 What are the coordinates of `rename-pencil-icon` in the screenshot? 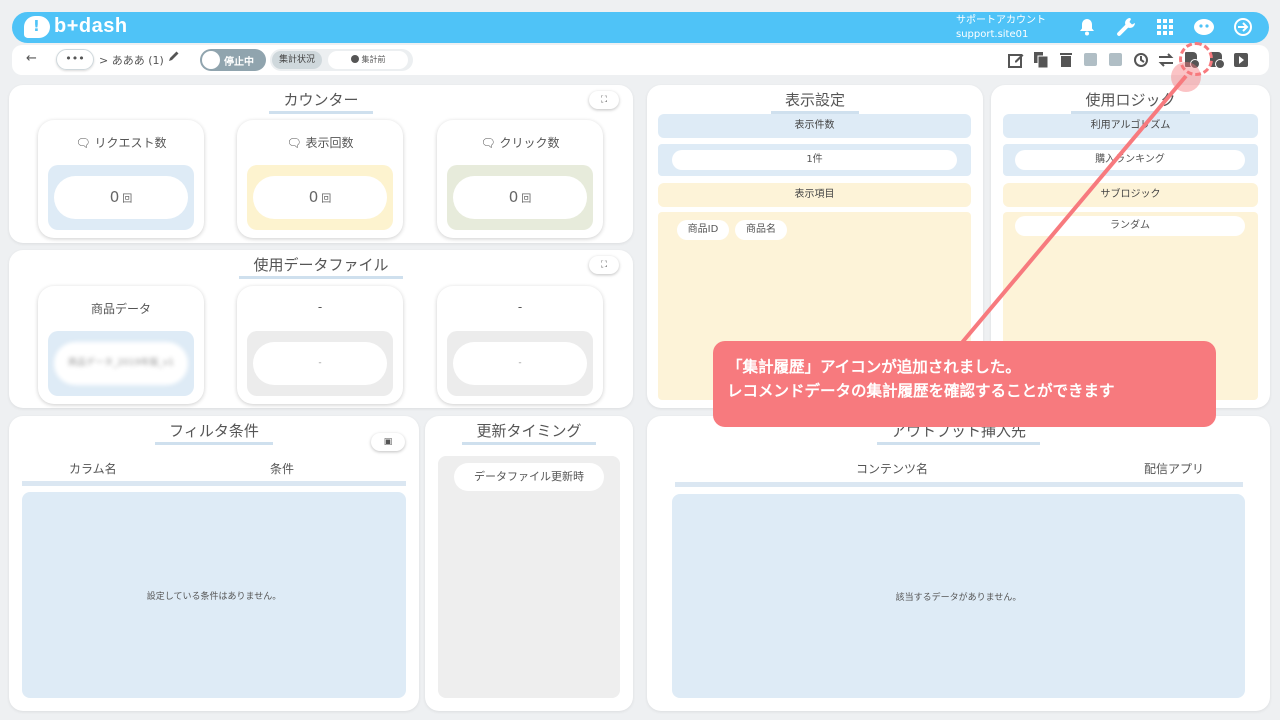 It's located at (174, 58).